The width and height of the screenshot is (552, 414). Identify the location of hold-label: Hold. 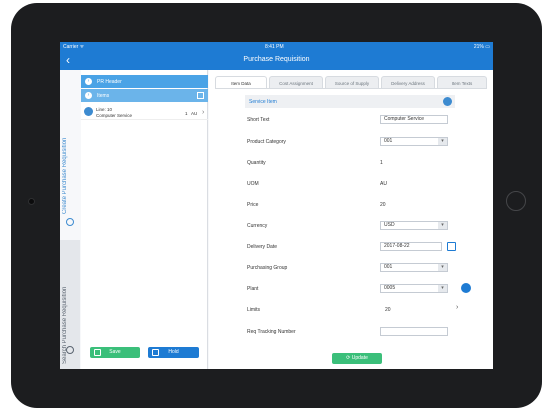
(173, 352).